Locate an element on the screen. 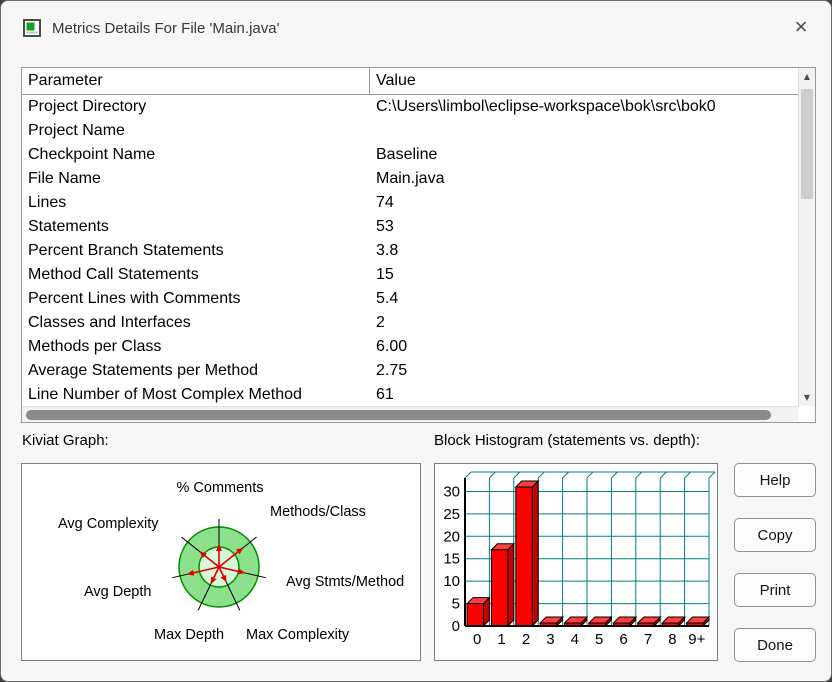 The height and width of the screenshot is (682, 832). vertical-scroll-thumb is located at coordinates (807, 144).